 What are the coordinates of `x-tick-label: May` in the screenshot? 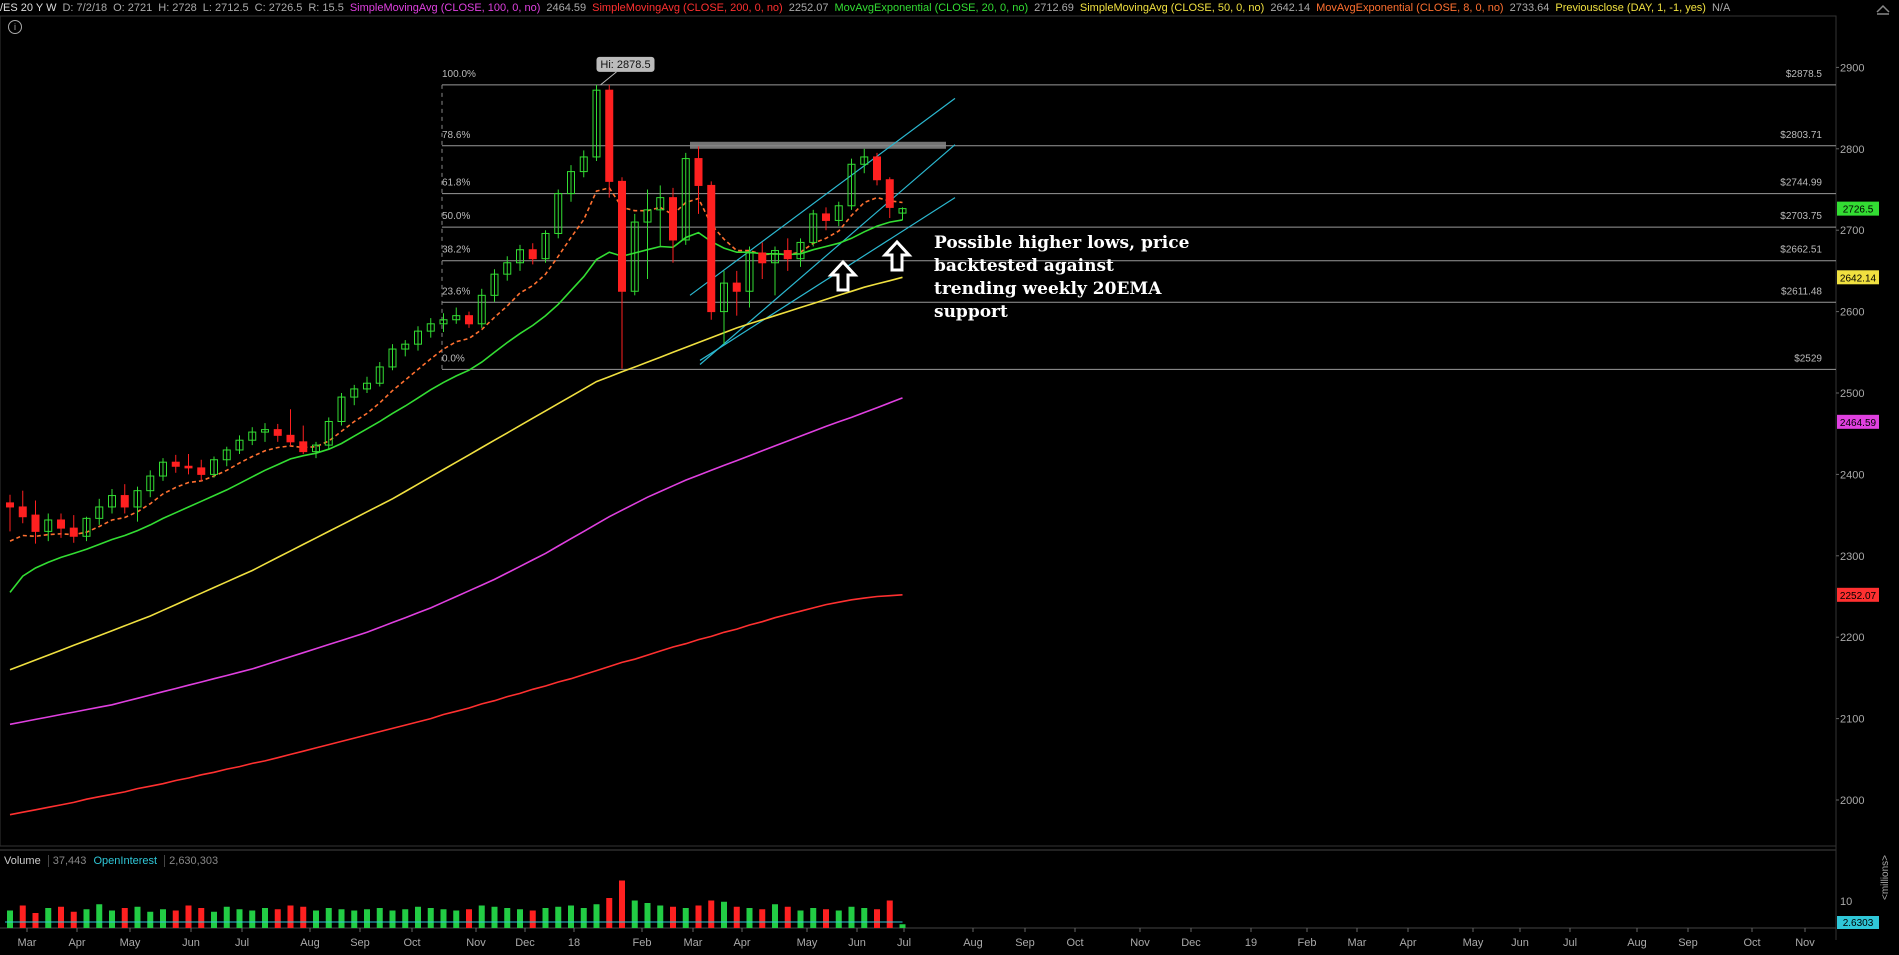 It's located at (807, 943).